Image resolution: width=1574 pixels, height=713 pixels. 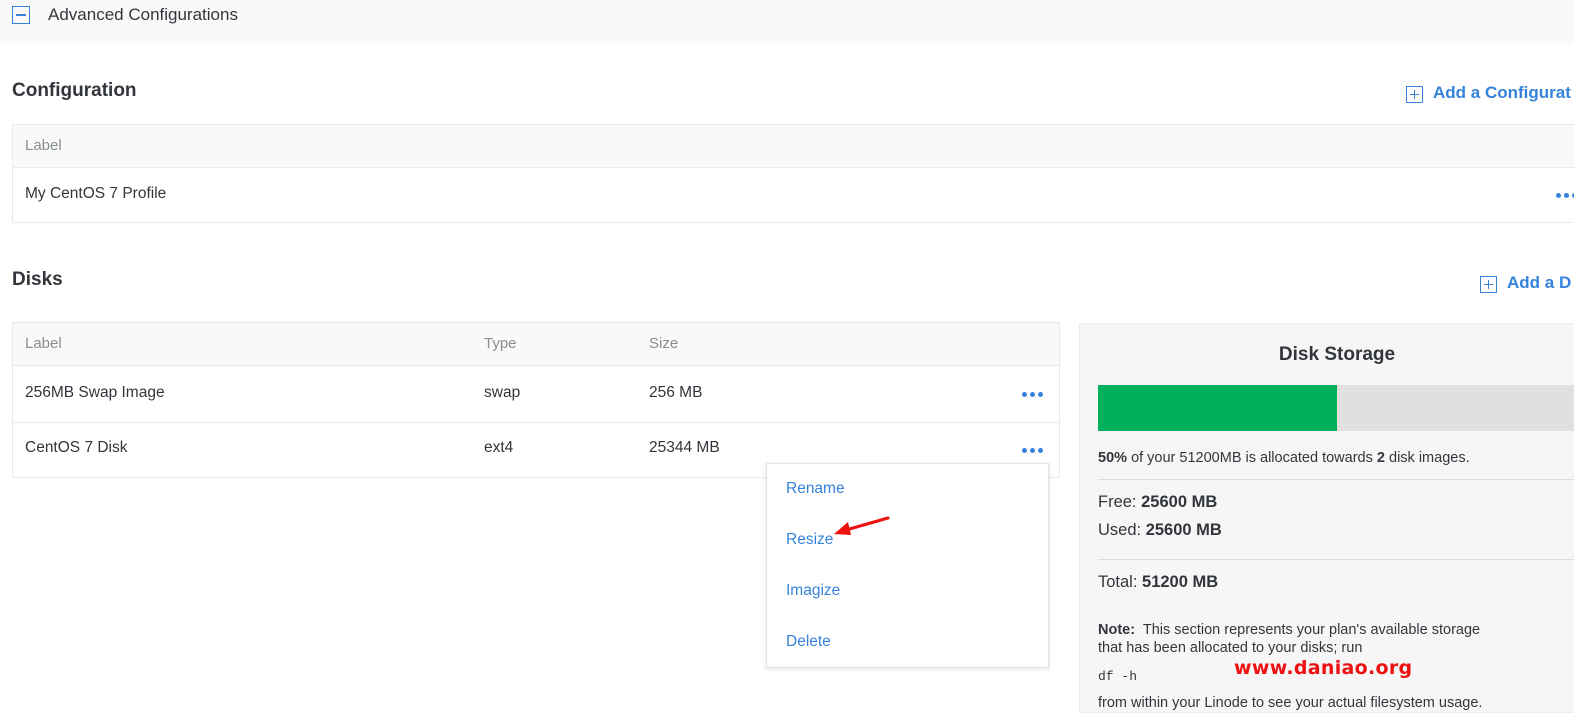 What do you see at coordinates (143, 14) in the screenshot?
I see `advanced-configurations-title: Advanced Configurations` at bounding box center [143, 14].